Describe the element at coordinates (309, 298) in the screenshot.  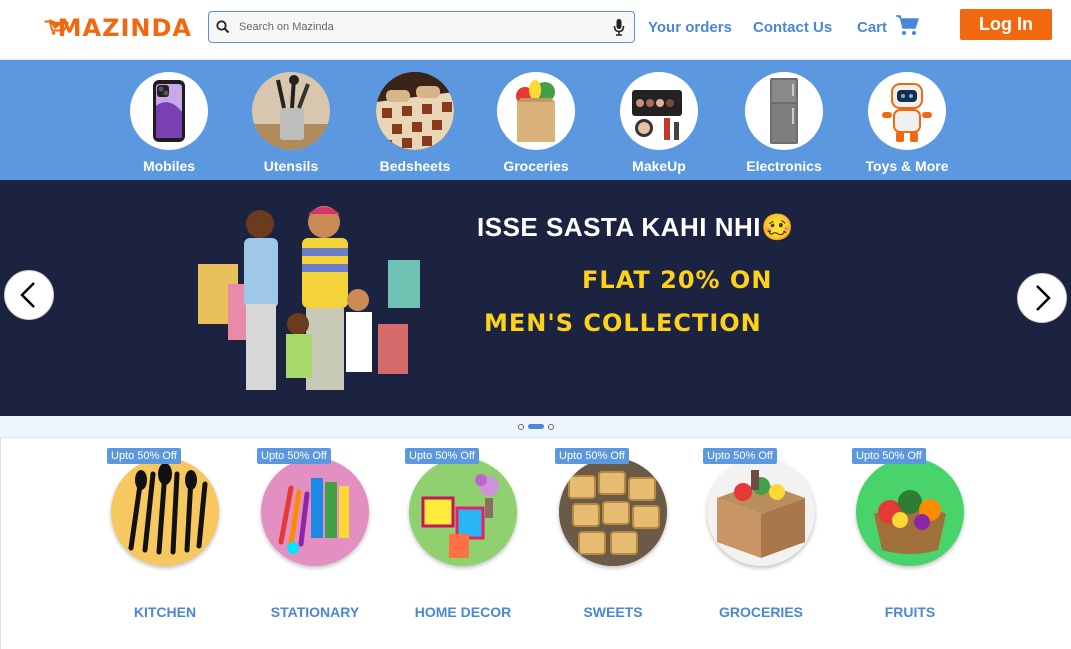
I see `family-shopping-image` at that location.